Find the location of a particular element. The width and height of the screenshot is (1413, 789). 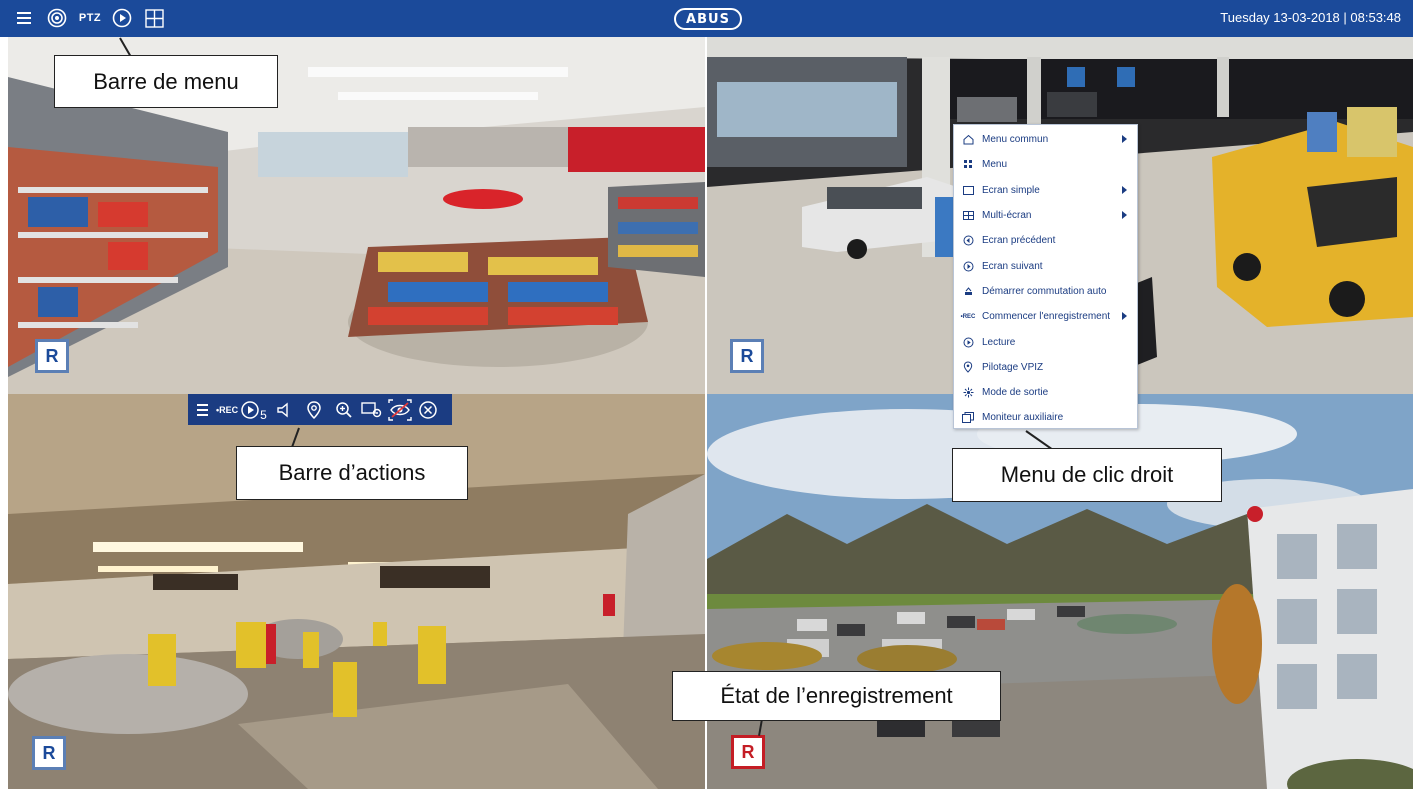

abus-logo: ABUS is located at coordinates (708, 19).